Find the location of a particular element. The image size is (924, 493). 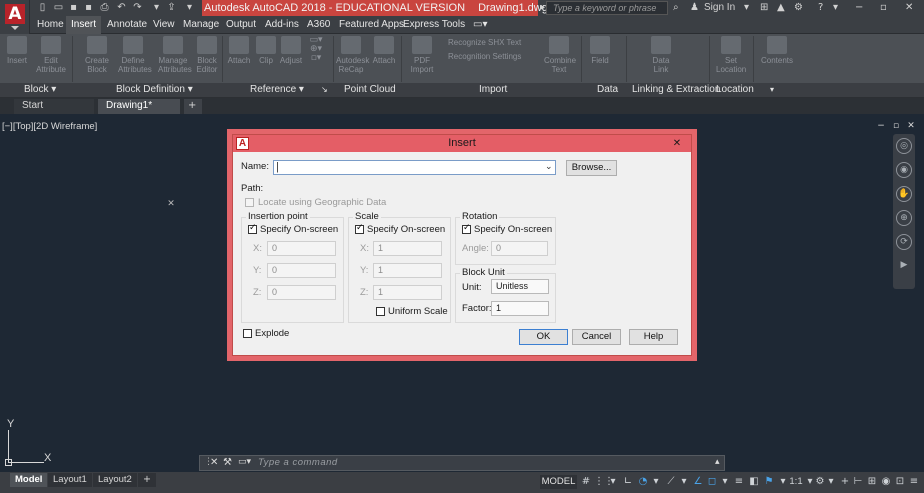

panel-import: Import is located at coordinates (493, 90).